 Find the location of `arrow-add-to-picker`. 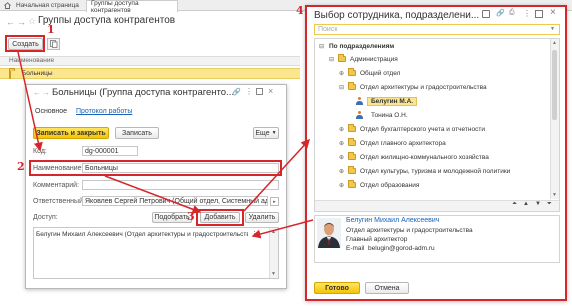

arrow-add-to-picker is located at coordinates (277, 175).